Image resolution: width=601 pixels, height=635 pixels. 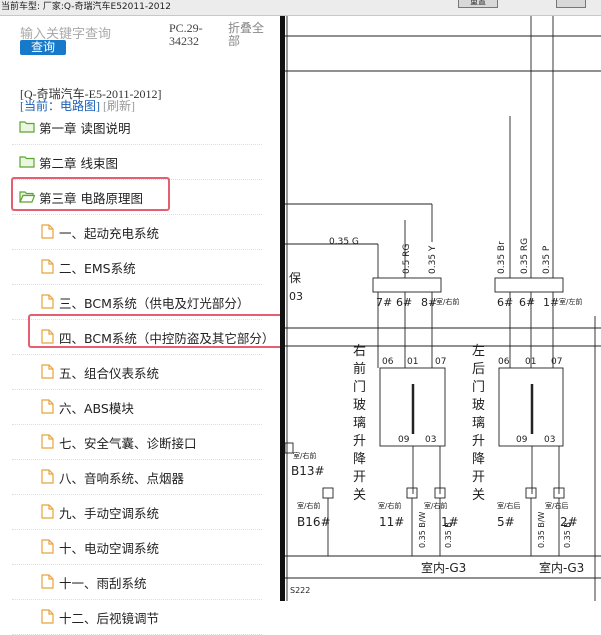 I want to click on section-4-highlight, so click(x=158, y=331).